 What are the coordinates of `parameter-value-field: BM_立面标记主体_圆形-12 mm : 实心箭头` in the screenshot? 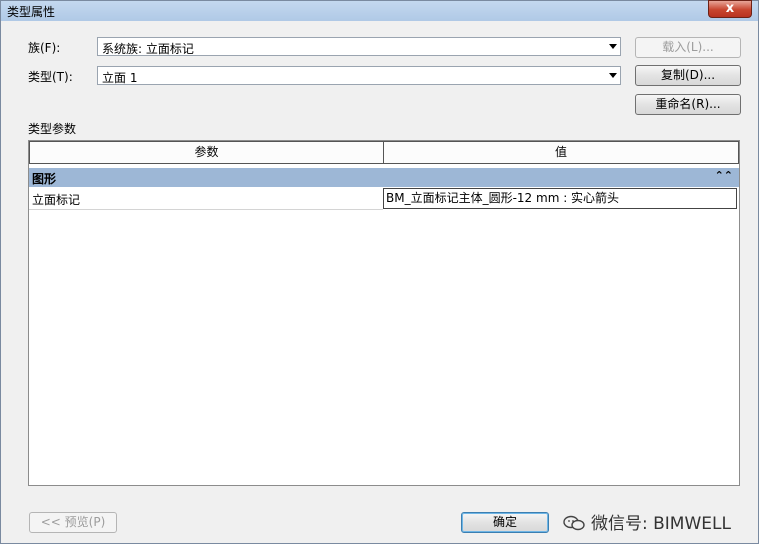 It's located at (560, 198).